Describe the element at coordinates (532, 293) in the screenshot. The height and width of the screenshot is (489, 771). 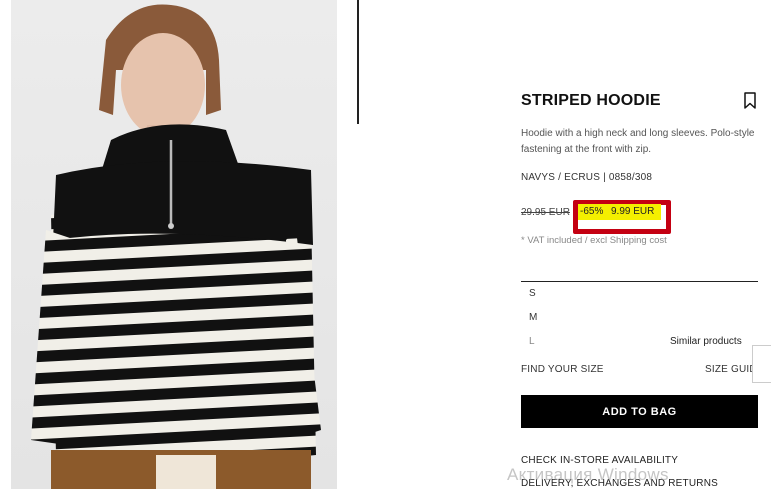
I see `size-option-s: S` at that location.